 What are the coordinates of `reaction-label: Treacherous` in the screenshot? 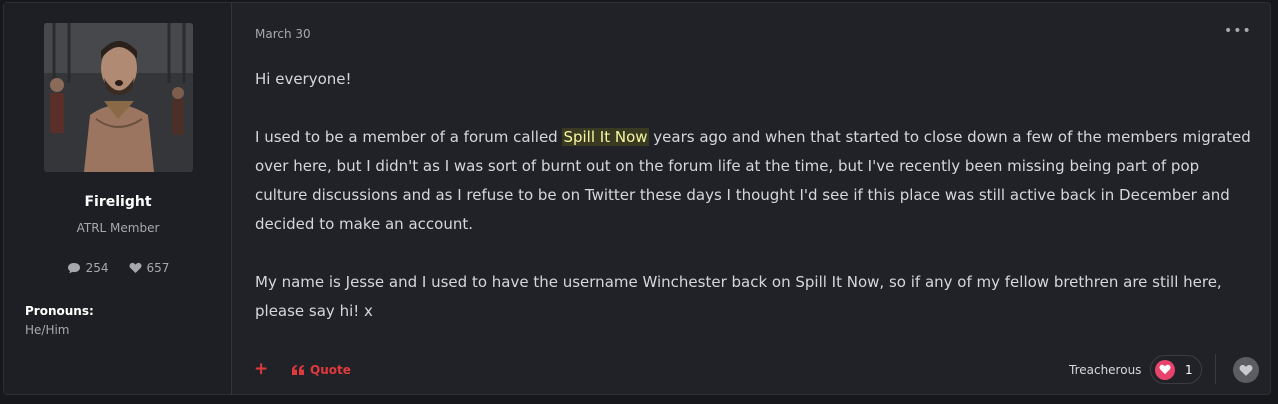 It's located at (1105, 370).